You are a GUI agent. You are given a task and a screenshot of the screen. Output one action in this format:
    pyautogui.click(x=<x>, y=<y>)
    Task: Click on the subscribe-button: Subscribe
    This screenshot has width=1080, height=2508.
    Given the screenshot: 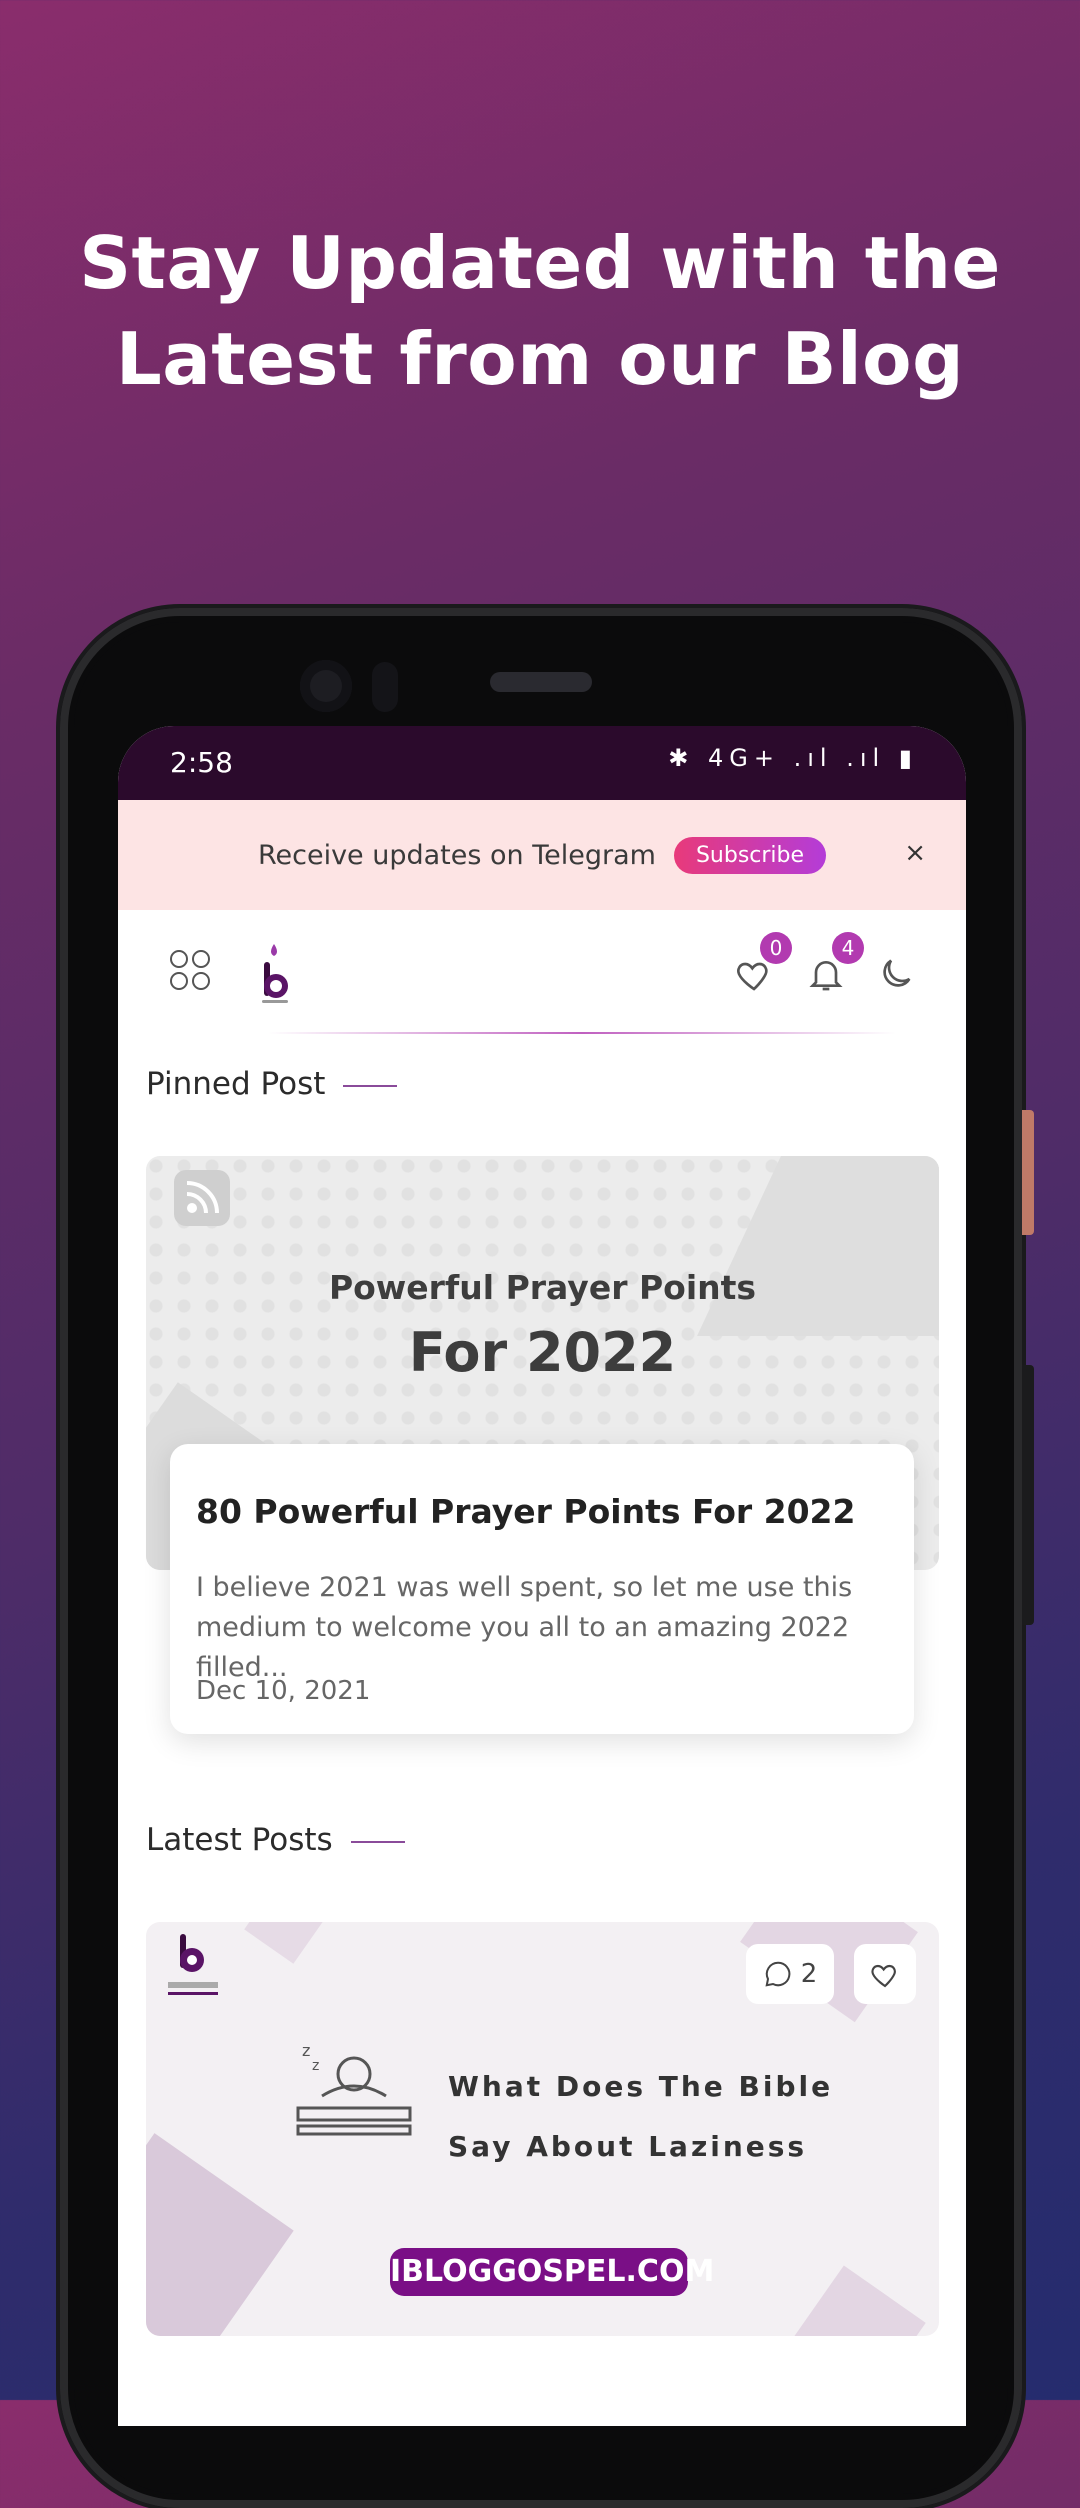 What is the action you would take?
    pyautogui.click(x=750, y=855)
    